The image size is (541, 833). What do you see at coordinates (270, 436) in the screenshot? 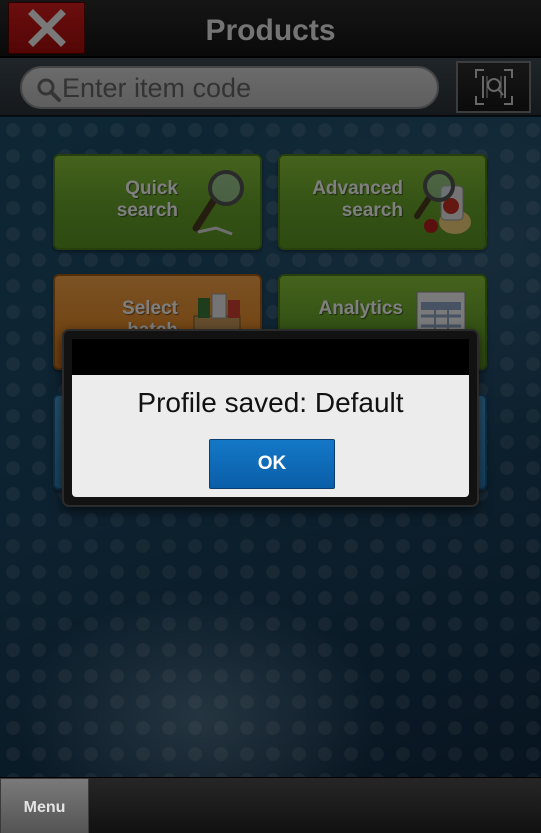
I see `dialog-body: Profile saved: Default OK` at bounding box center [270, 436].